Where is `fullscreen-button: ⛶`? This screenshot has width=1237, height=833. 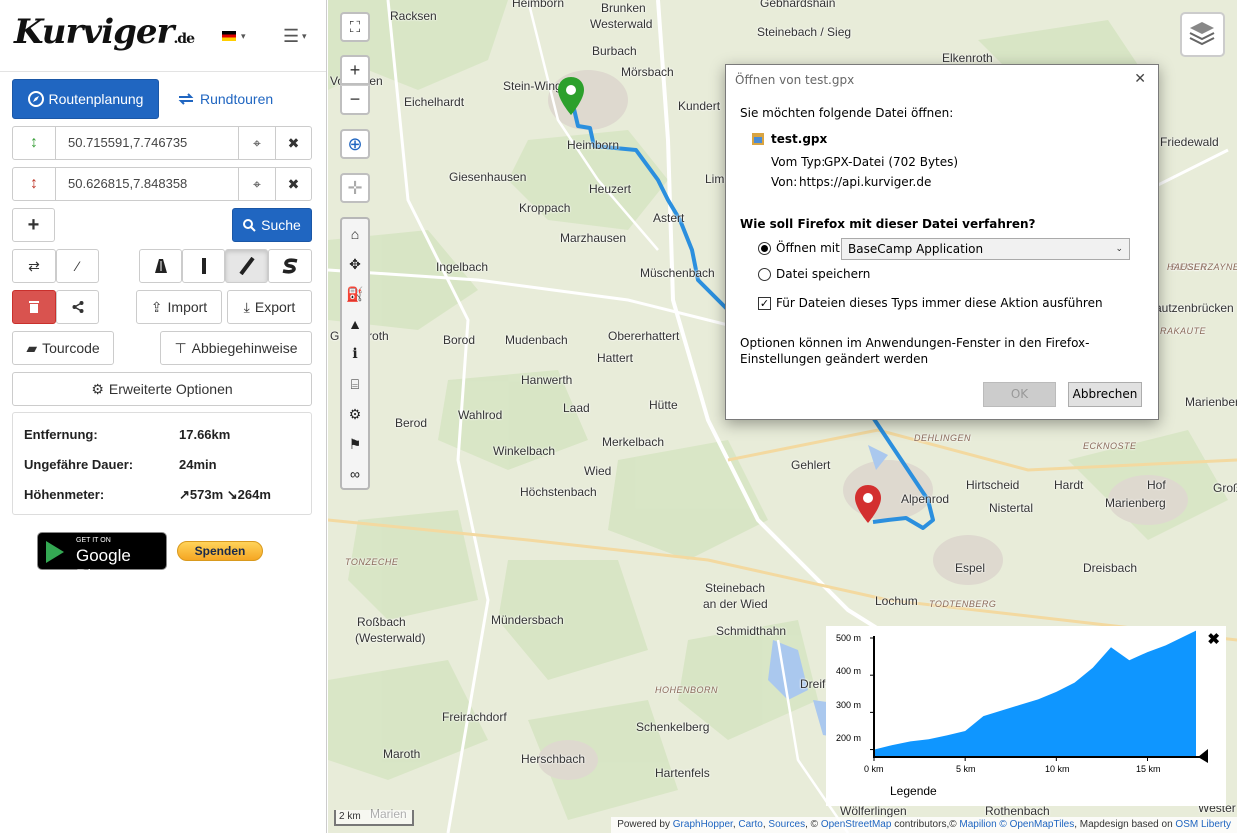
fullscreen-button: ⛶ is located at coordinates (355, 27).